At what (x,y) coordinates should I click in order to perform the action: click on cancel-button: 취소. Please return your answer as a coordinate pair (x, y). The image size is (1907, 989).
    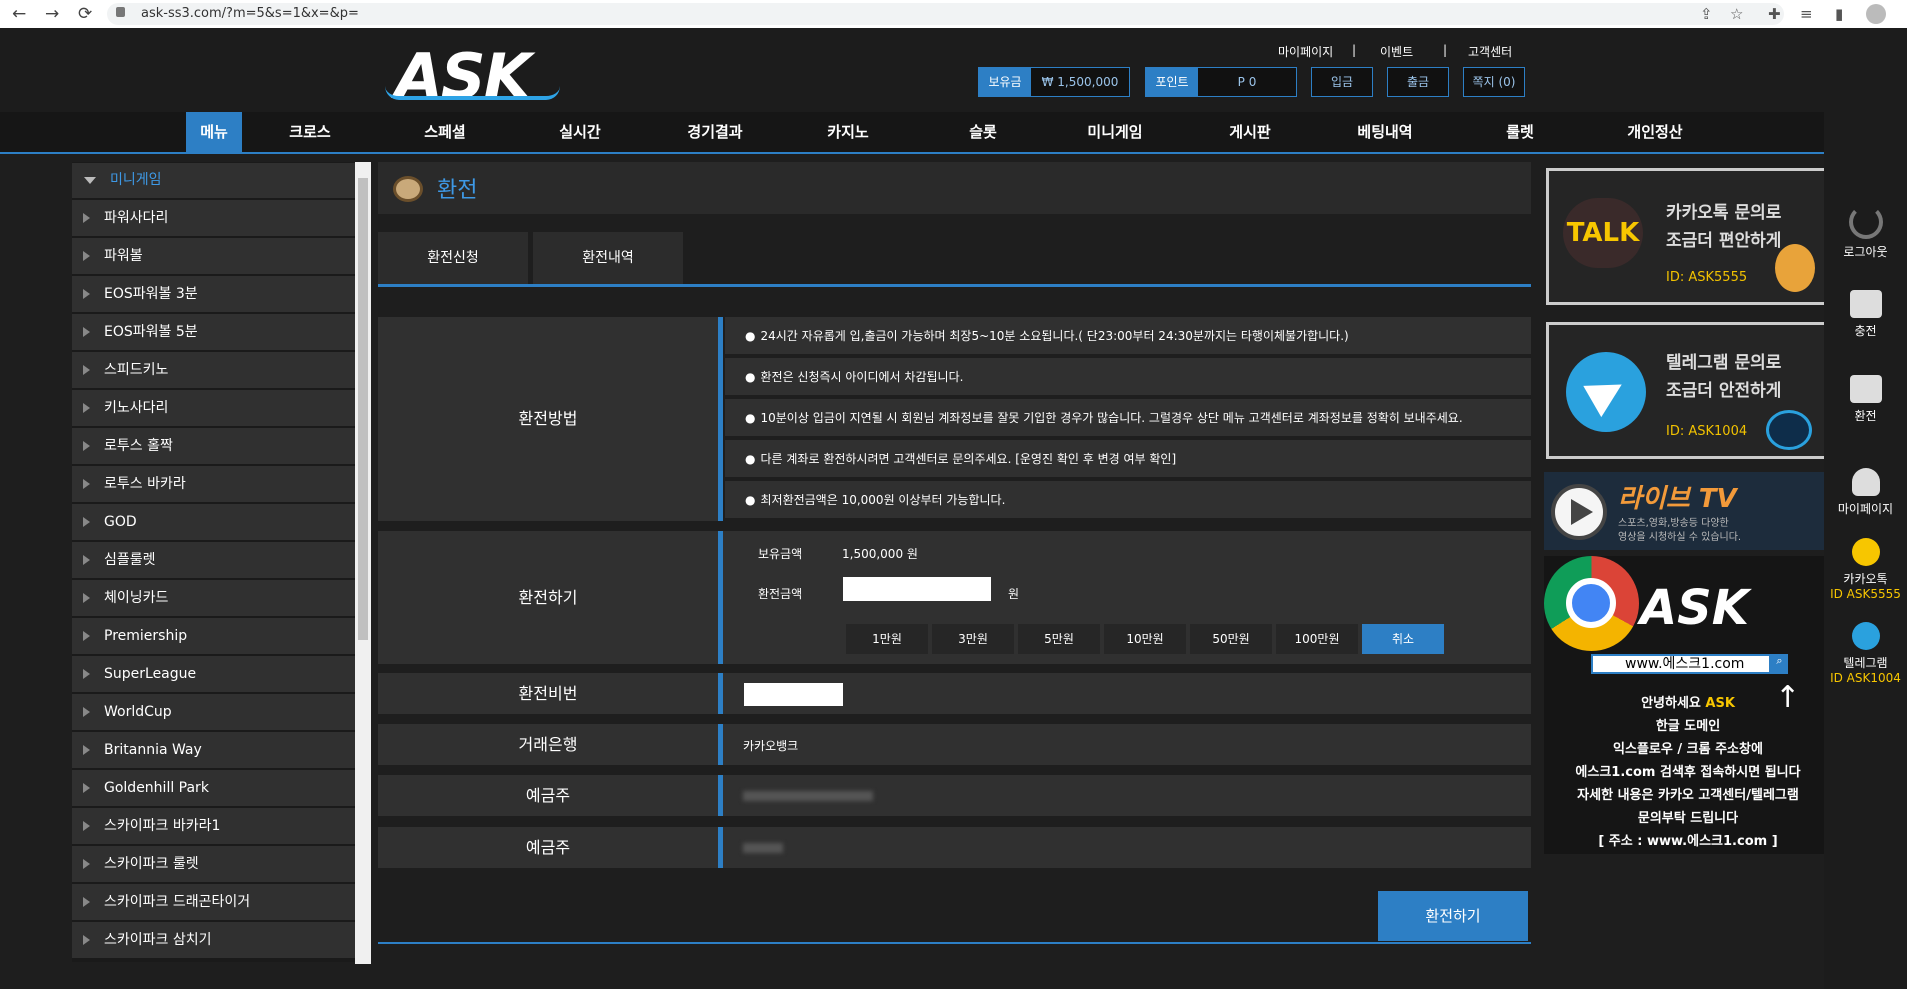
    Looking at the image, I should click on (1403, 639).